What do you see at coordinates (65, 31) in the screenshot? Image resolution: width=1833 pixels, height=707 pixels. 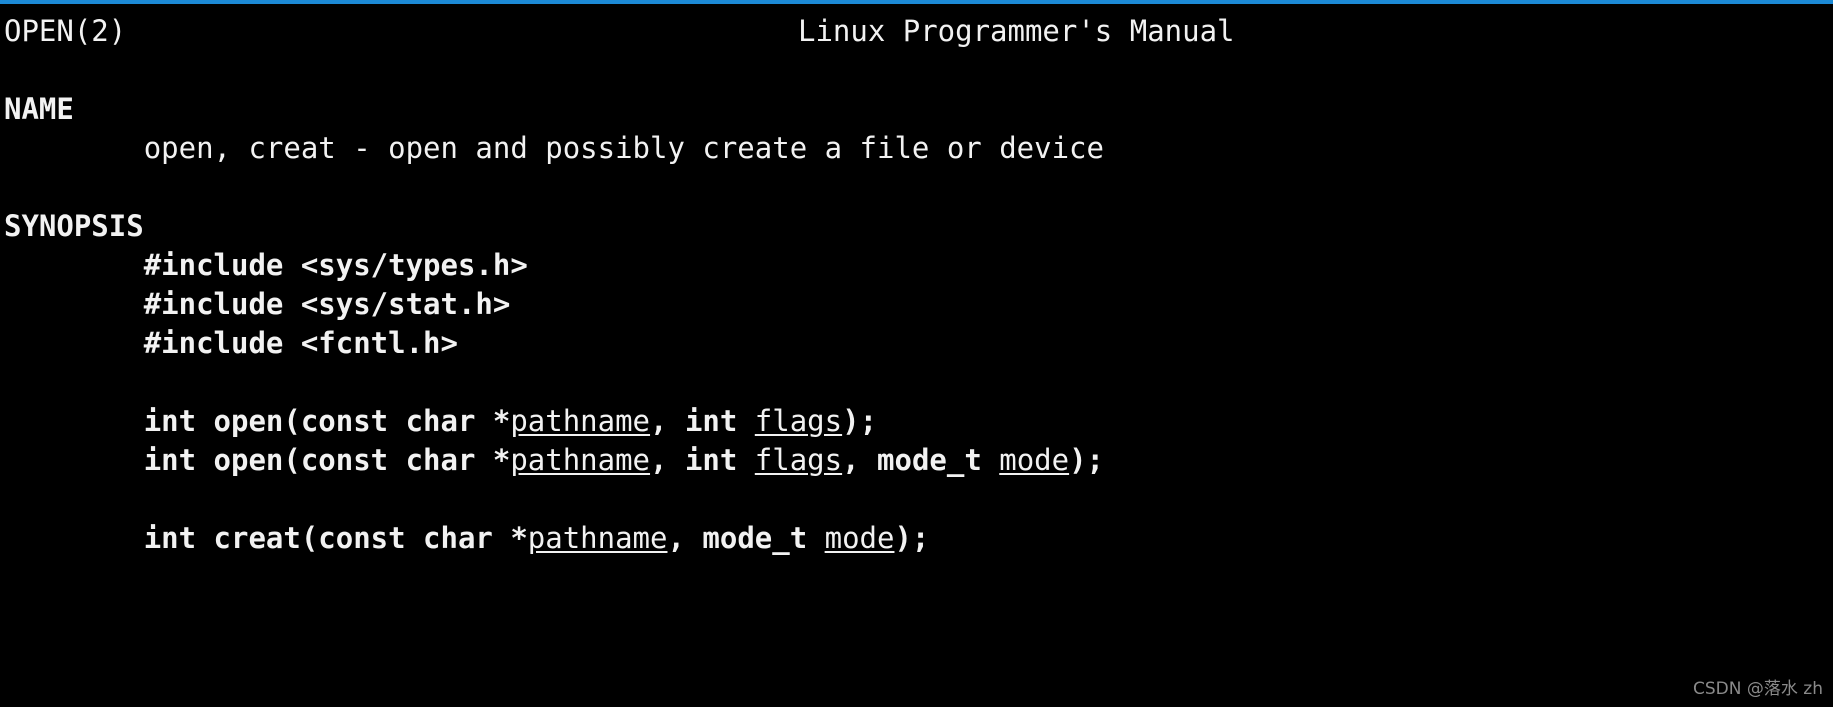 I see `man-page-title-left: OPEN(2)` at bounding box center [65, 31].